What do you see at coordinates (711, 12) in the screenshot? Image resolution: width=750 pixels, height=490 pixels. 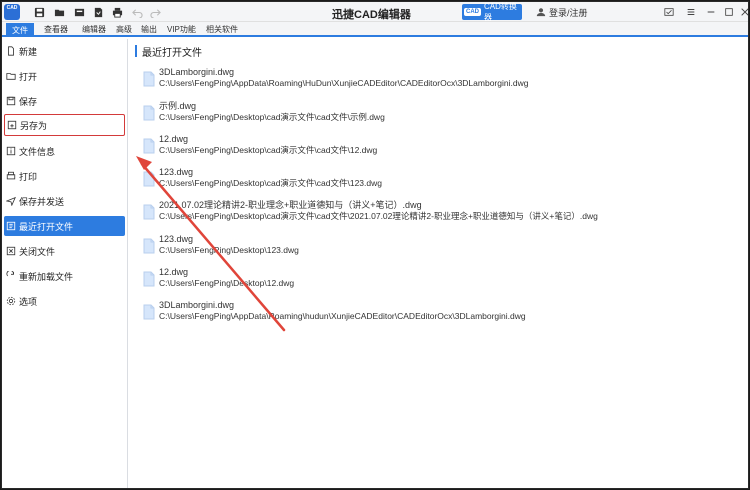 I see `minimize-icon` at bounding box center [711, 12].